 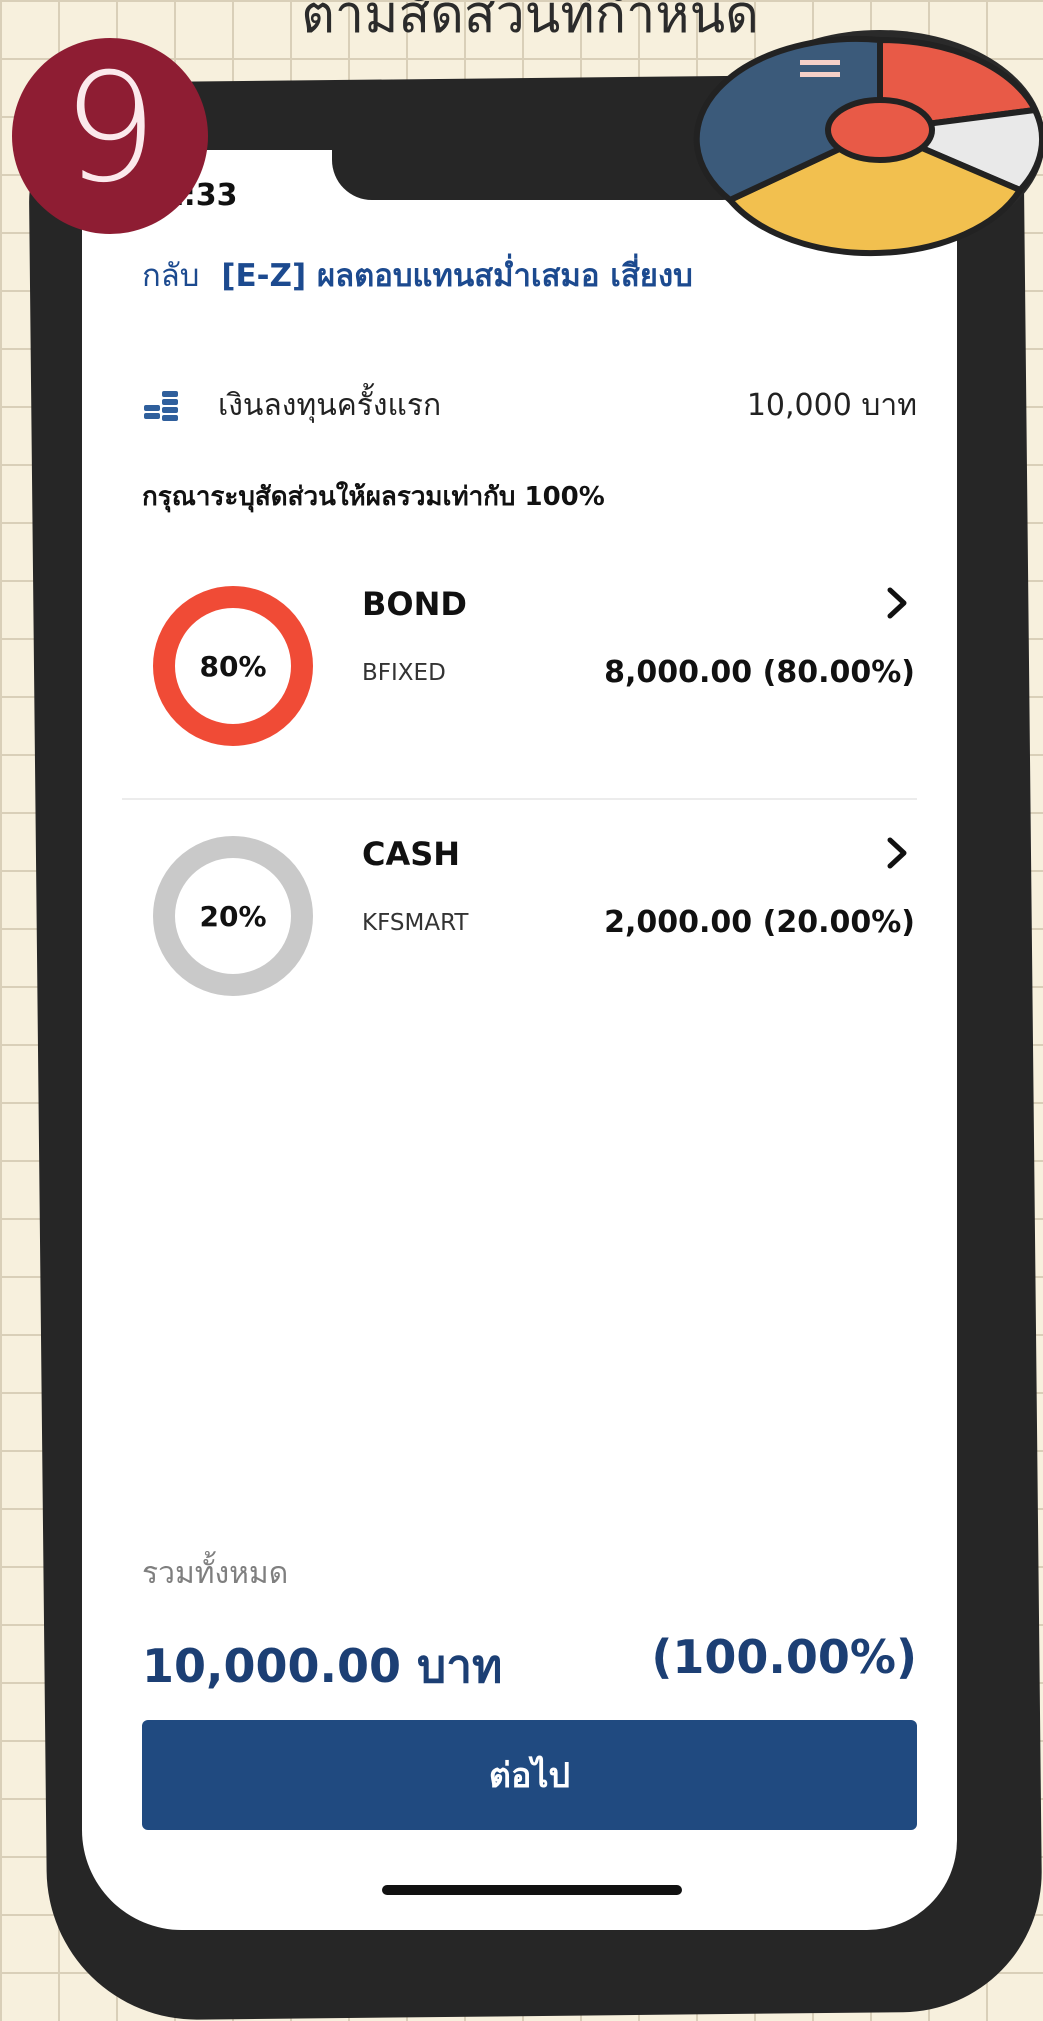 What do you see at coordinates (330, 405) in the screenshot?
I see `initial-investment-label: เงินลงทุนครั้งแรก` at bounding box center [330, 405].